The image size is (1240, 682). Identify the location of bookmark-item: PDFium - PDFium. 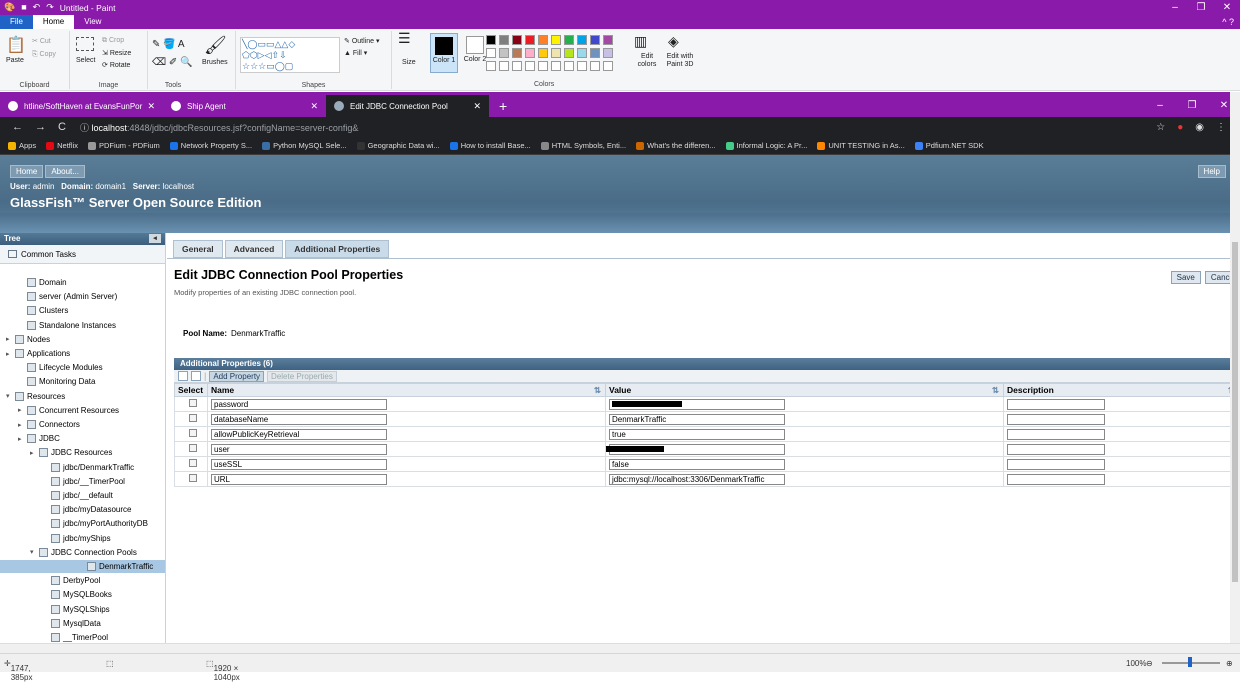
(123, 145).